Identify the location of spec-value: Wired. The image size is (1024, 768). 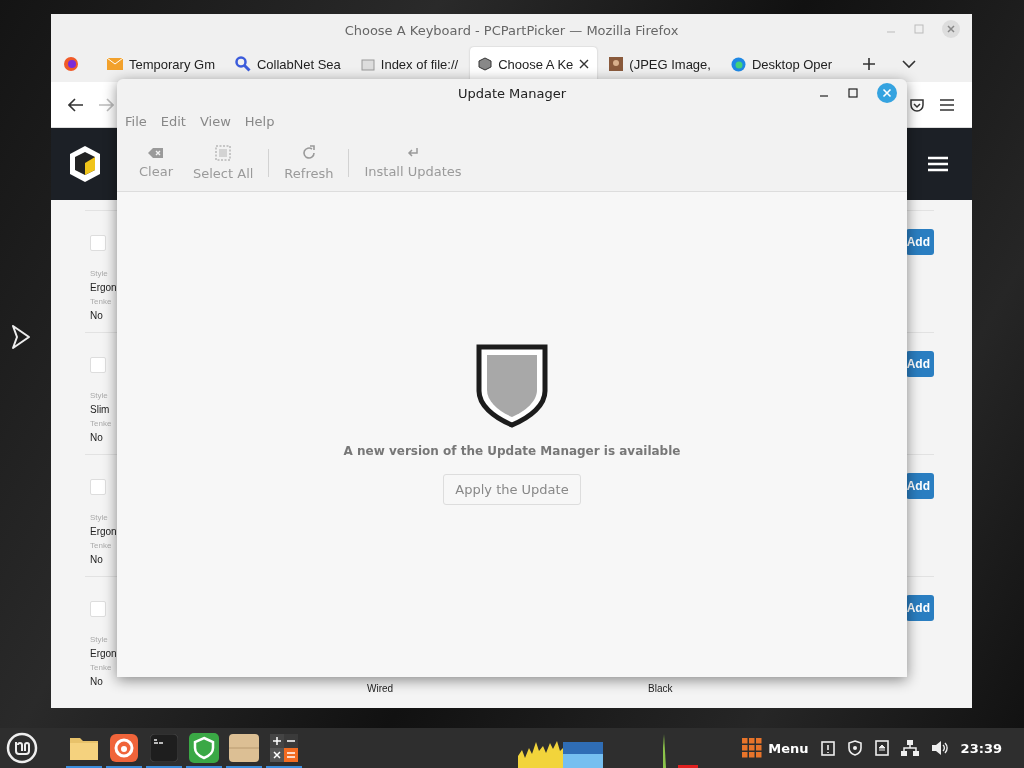
(380, 689).